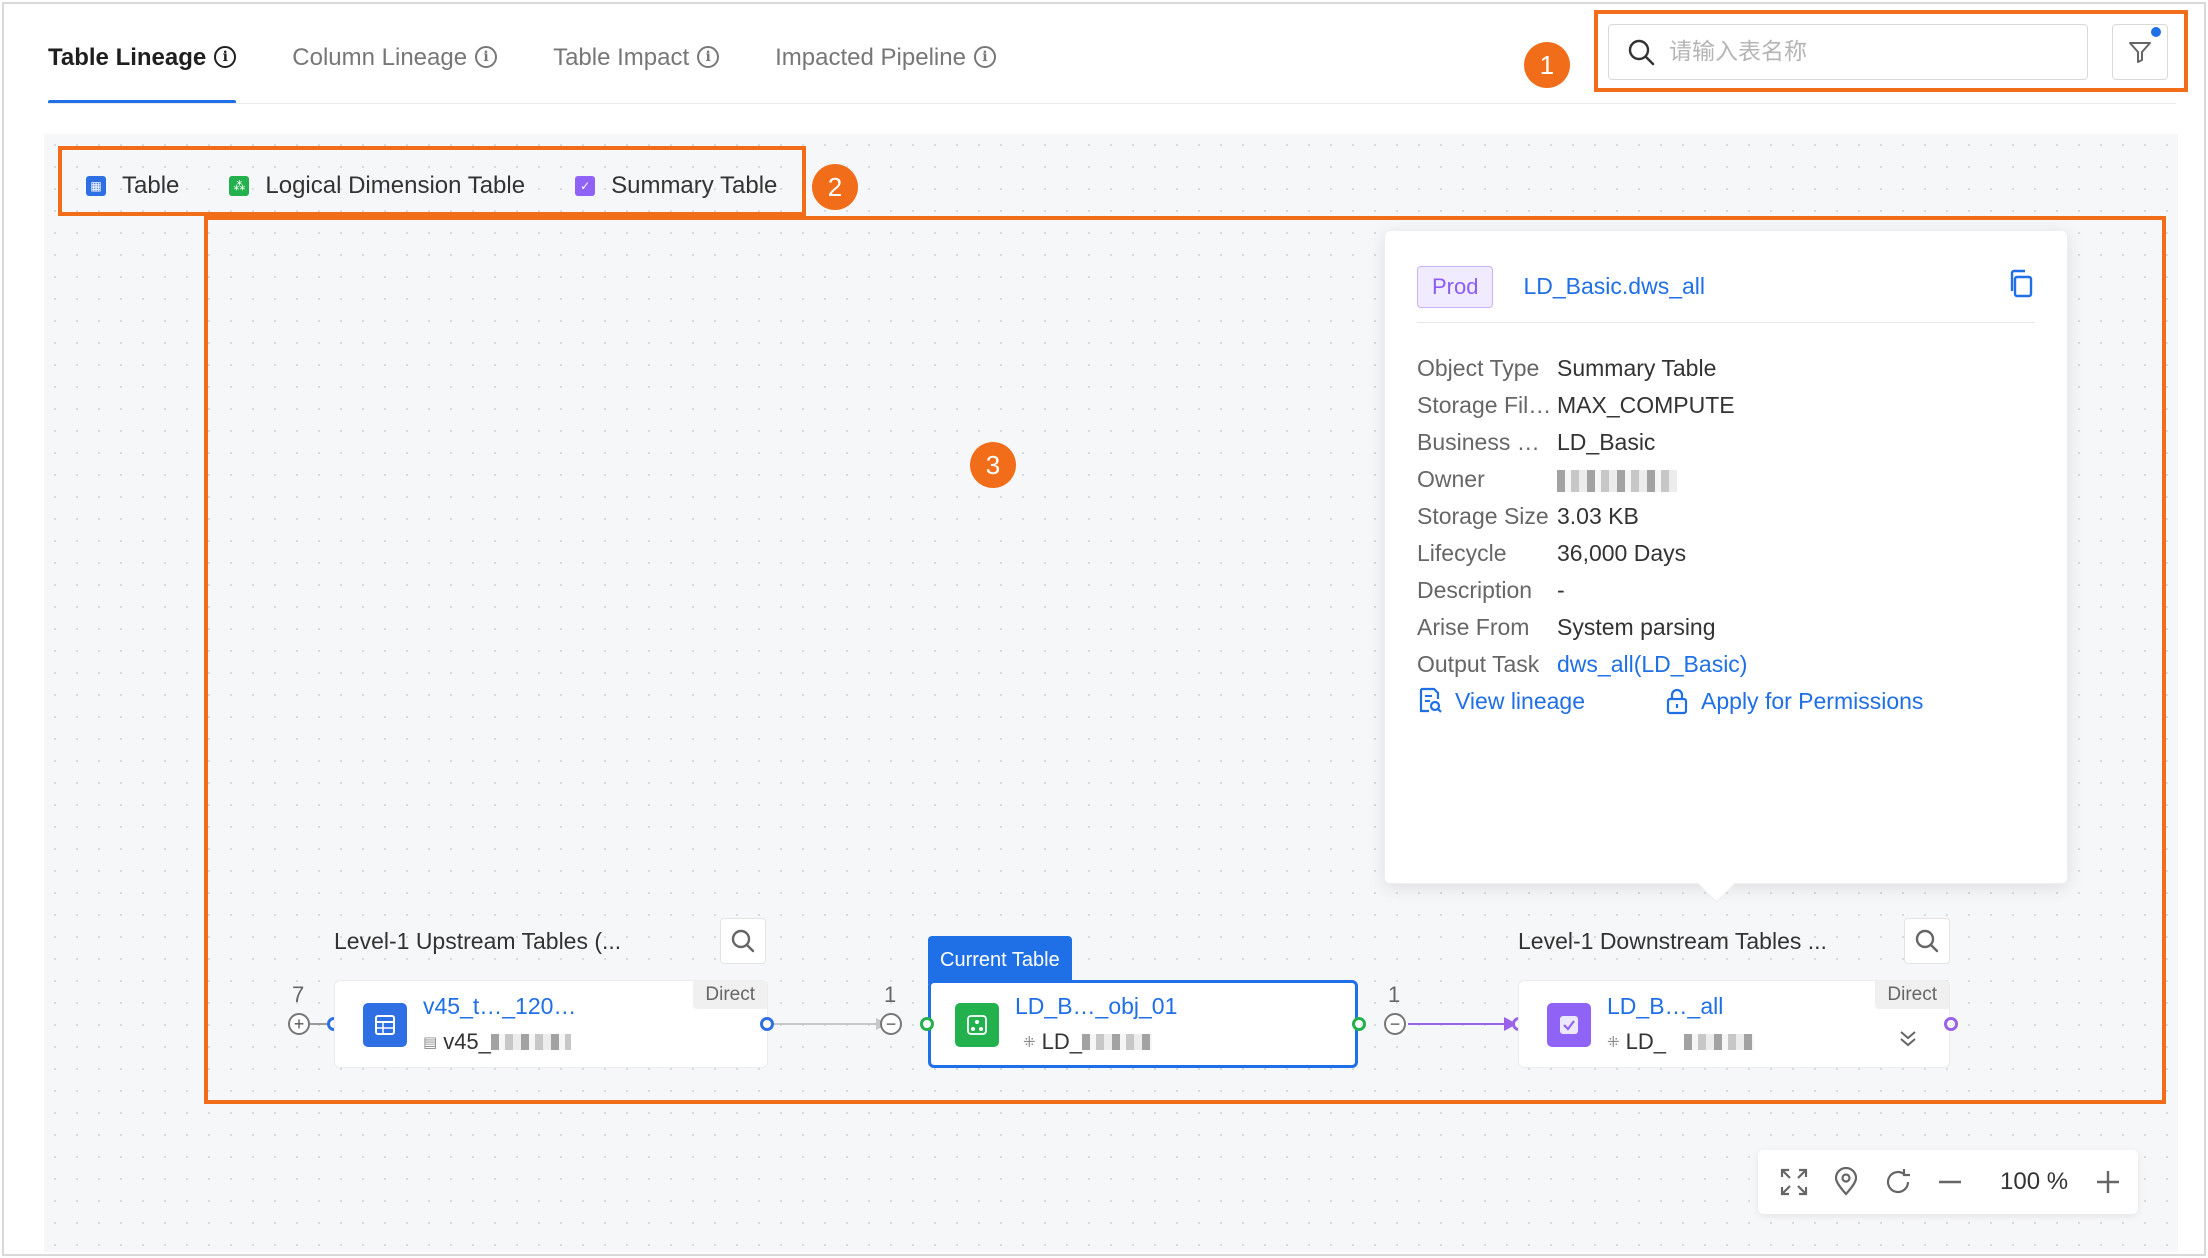  What do you see at coordinates (430, 1042) in the screenshot?
I see `doc-icon: ▤` at bounding box center [430, 1042].